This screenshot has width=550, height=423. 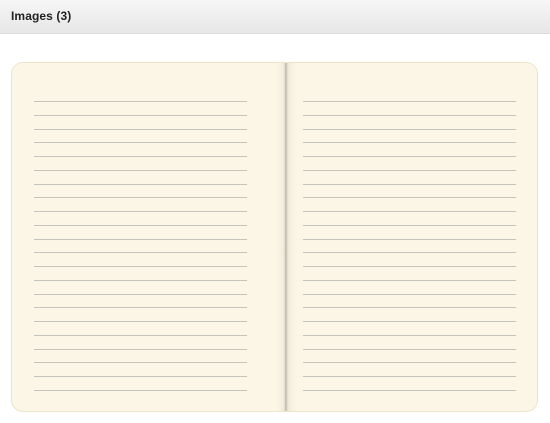 What do you see at coordinates (41, 16) in the screenshot?
I see `header-title: Images (3)` at bounding box center [41, 16].